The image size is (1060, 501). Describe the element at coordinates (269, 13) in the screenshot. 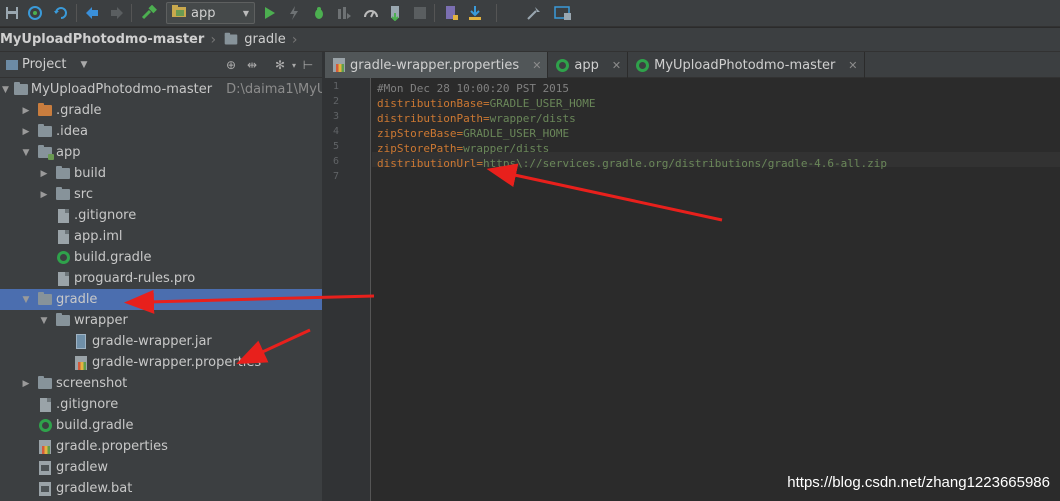

I see `run-icon` at that location.